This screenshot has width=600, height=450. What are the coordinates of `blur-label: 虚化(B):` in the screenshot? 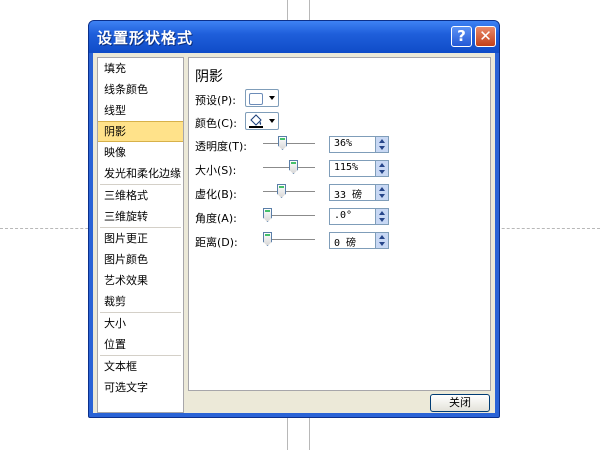 It's located at (216, 194).